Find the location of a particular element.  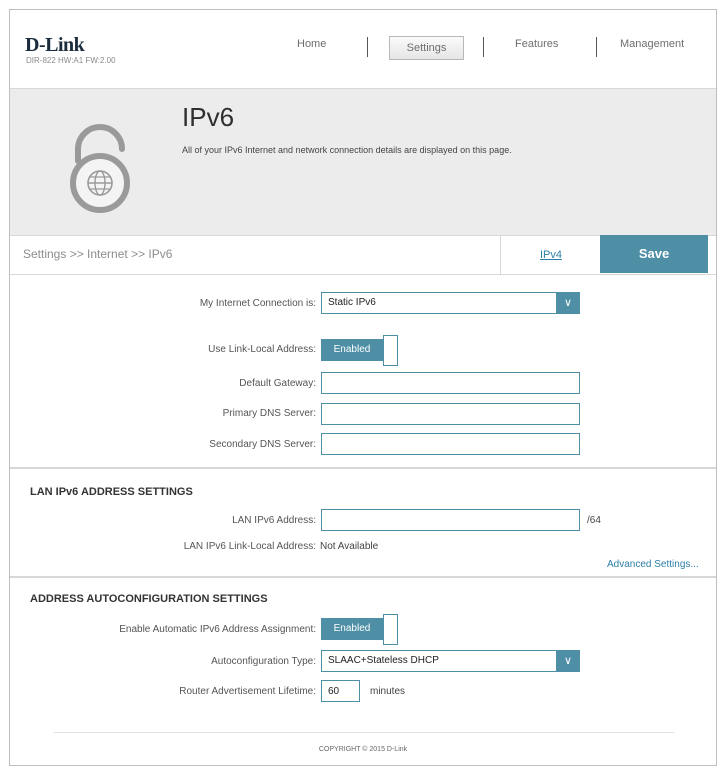

default-gateway-input is located at coordinates (450, 383).